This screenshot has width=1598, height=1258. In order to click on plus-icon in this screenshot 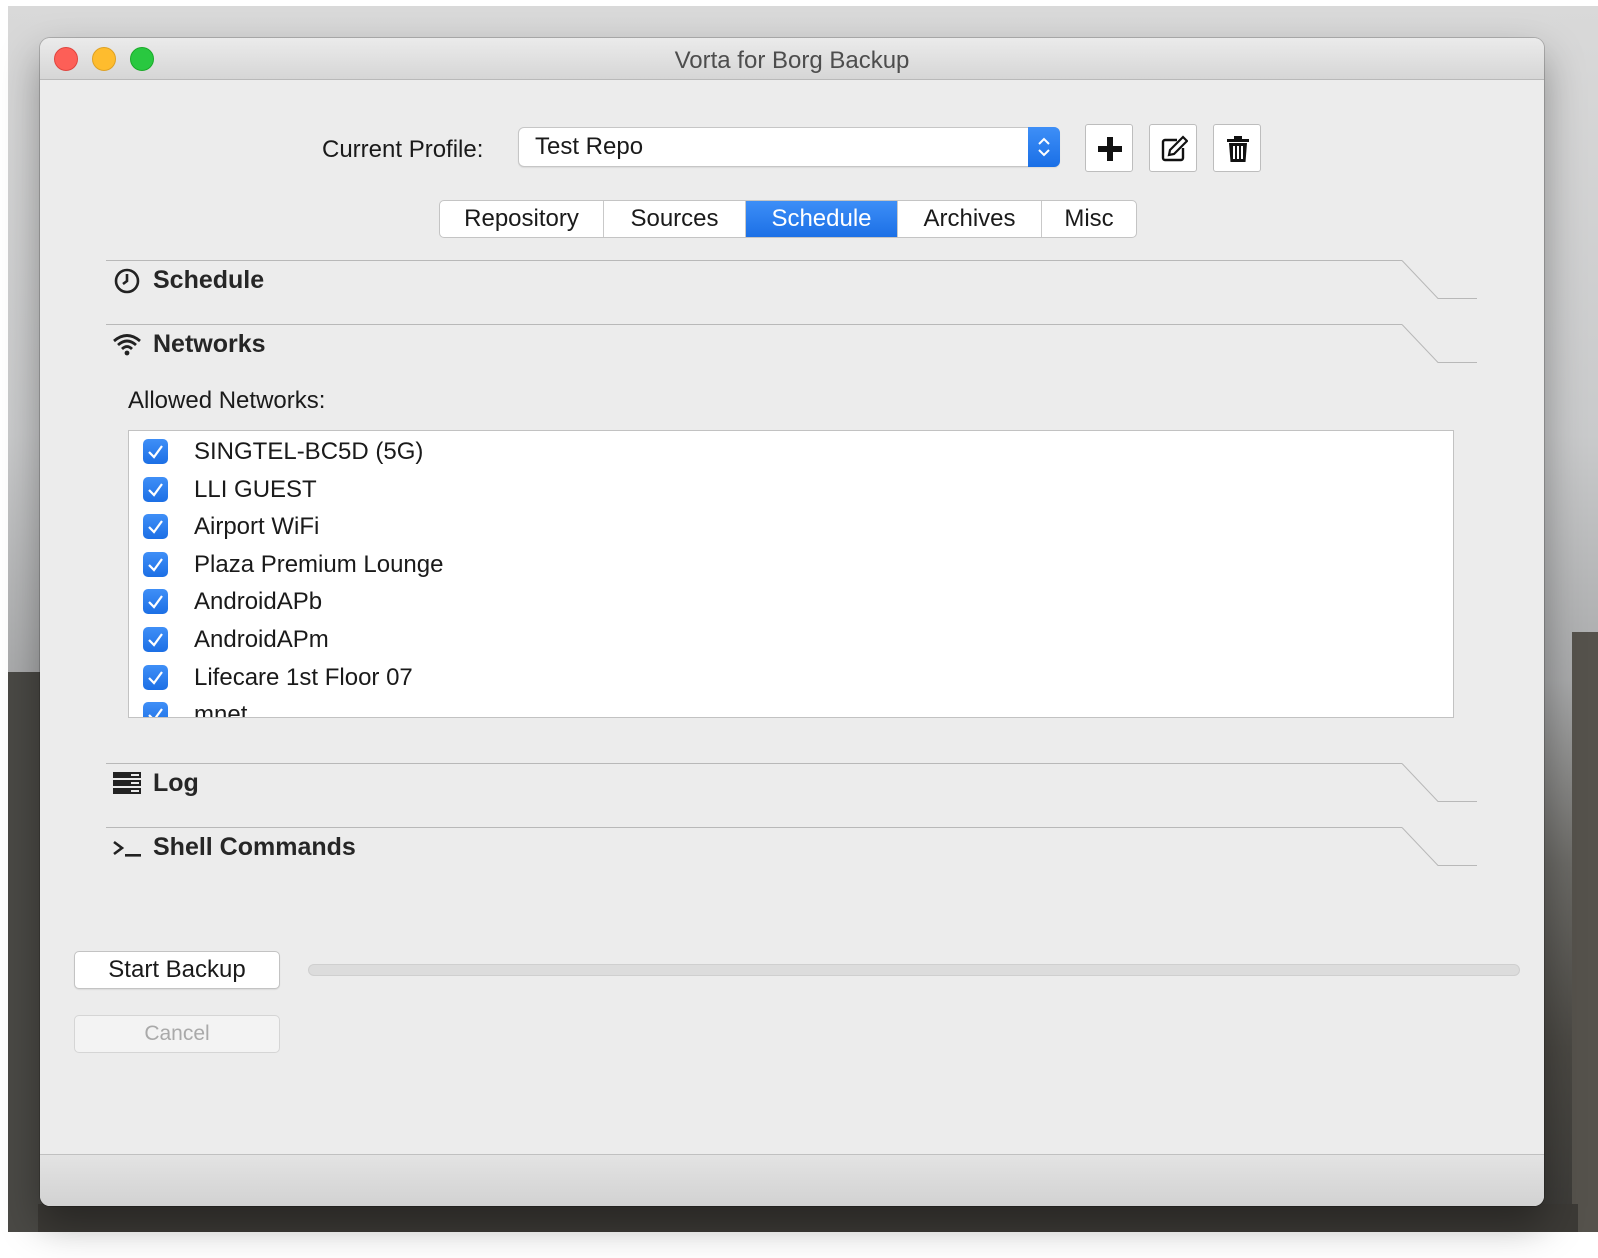, I will do `click(1110, 149)`.